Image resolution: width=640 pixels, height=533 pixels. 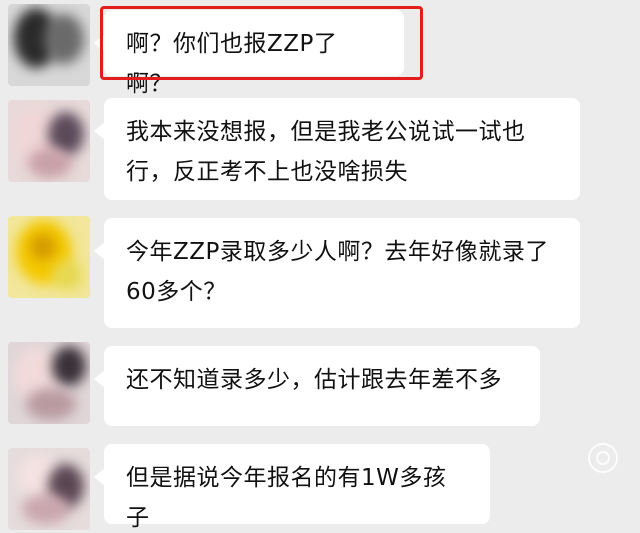 I want to click on message-bubble: 我本来没想报，但是我老公说试一试也行，反正考不上也没啥损失, so click(x=337, y=149).